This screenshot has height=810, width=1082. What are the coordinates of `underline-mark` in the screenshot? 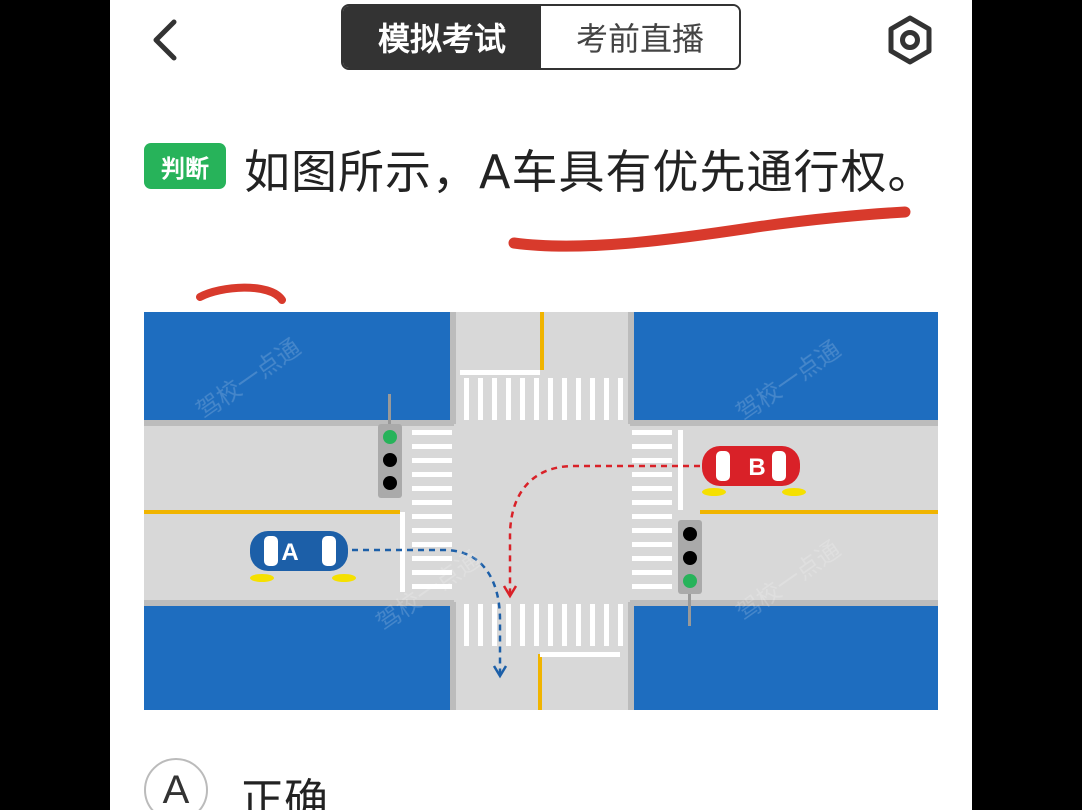 It's located at (709, 229).